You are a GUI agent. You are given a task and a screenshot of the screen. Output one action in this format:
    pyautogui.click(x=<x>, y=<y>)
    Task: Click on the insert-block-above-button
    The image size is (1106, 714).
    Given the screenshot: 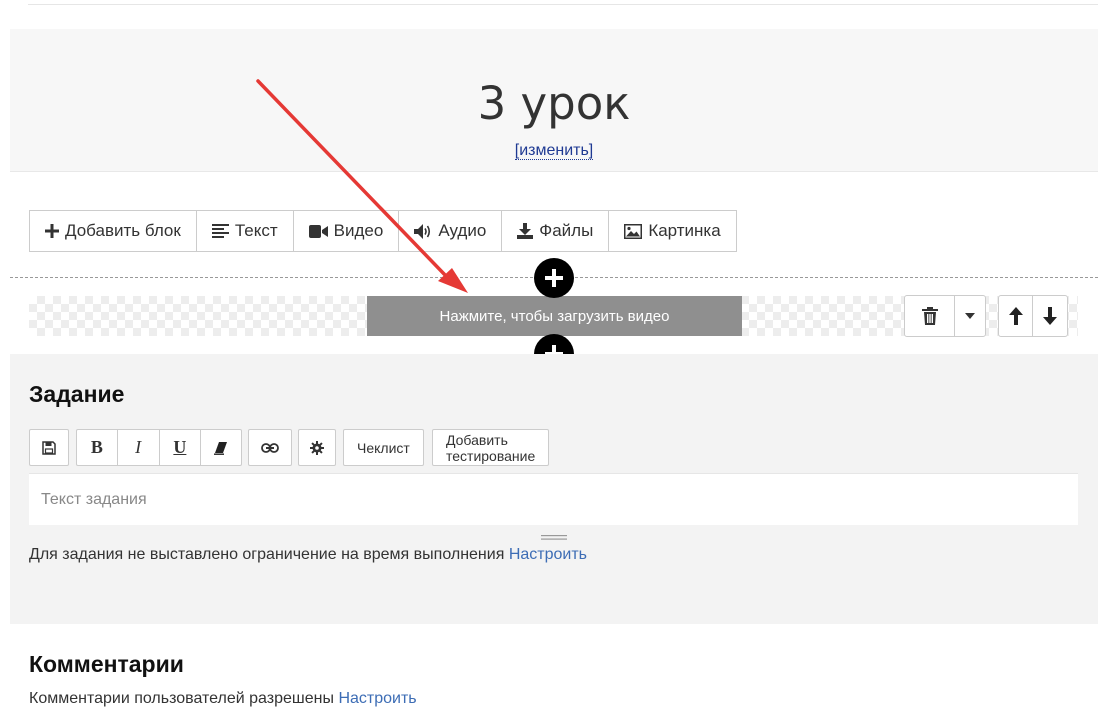 What is the action you would take?
    pyautogui.click(x=554, y=278)
    